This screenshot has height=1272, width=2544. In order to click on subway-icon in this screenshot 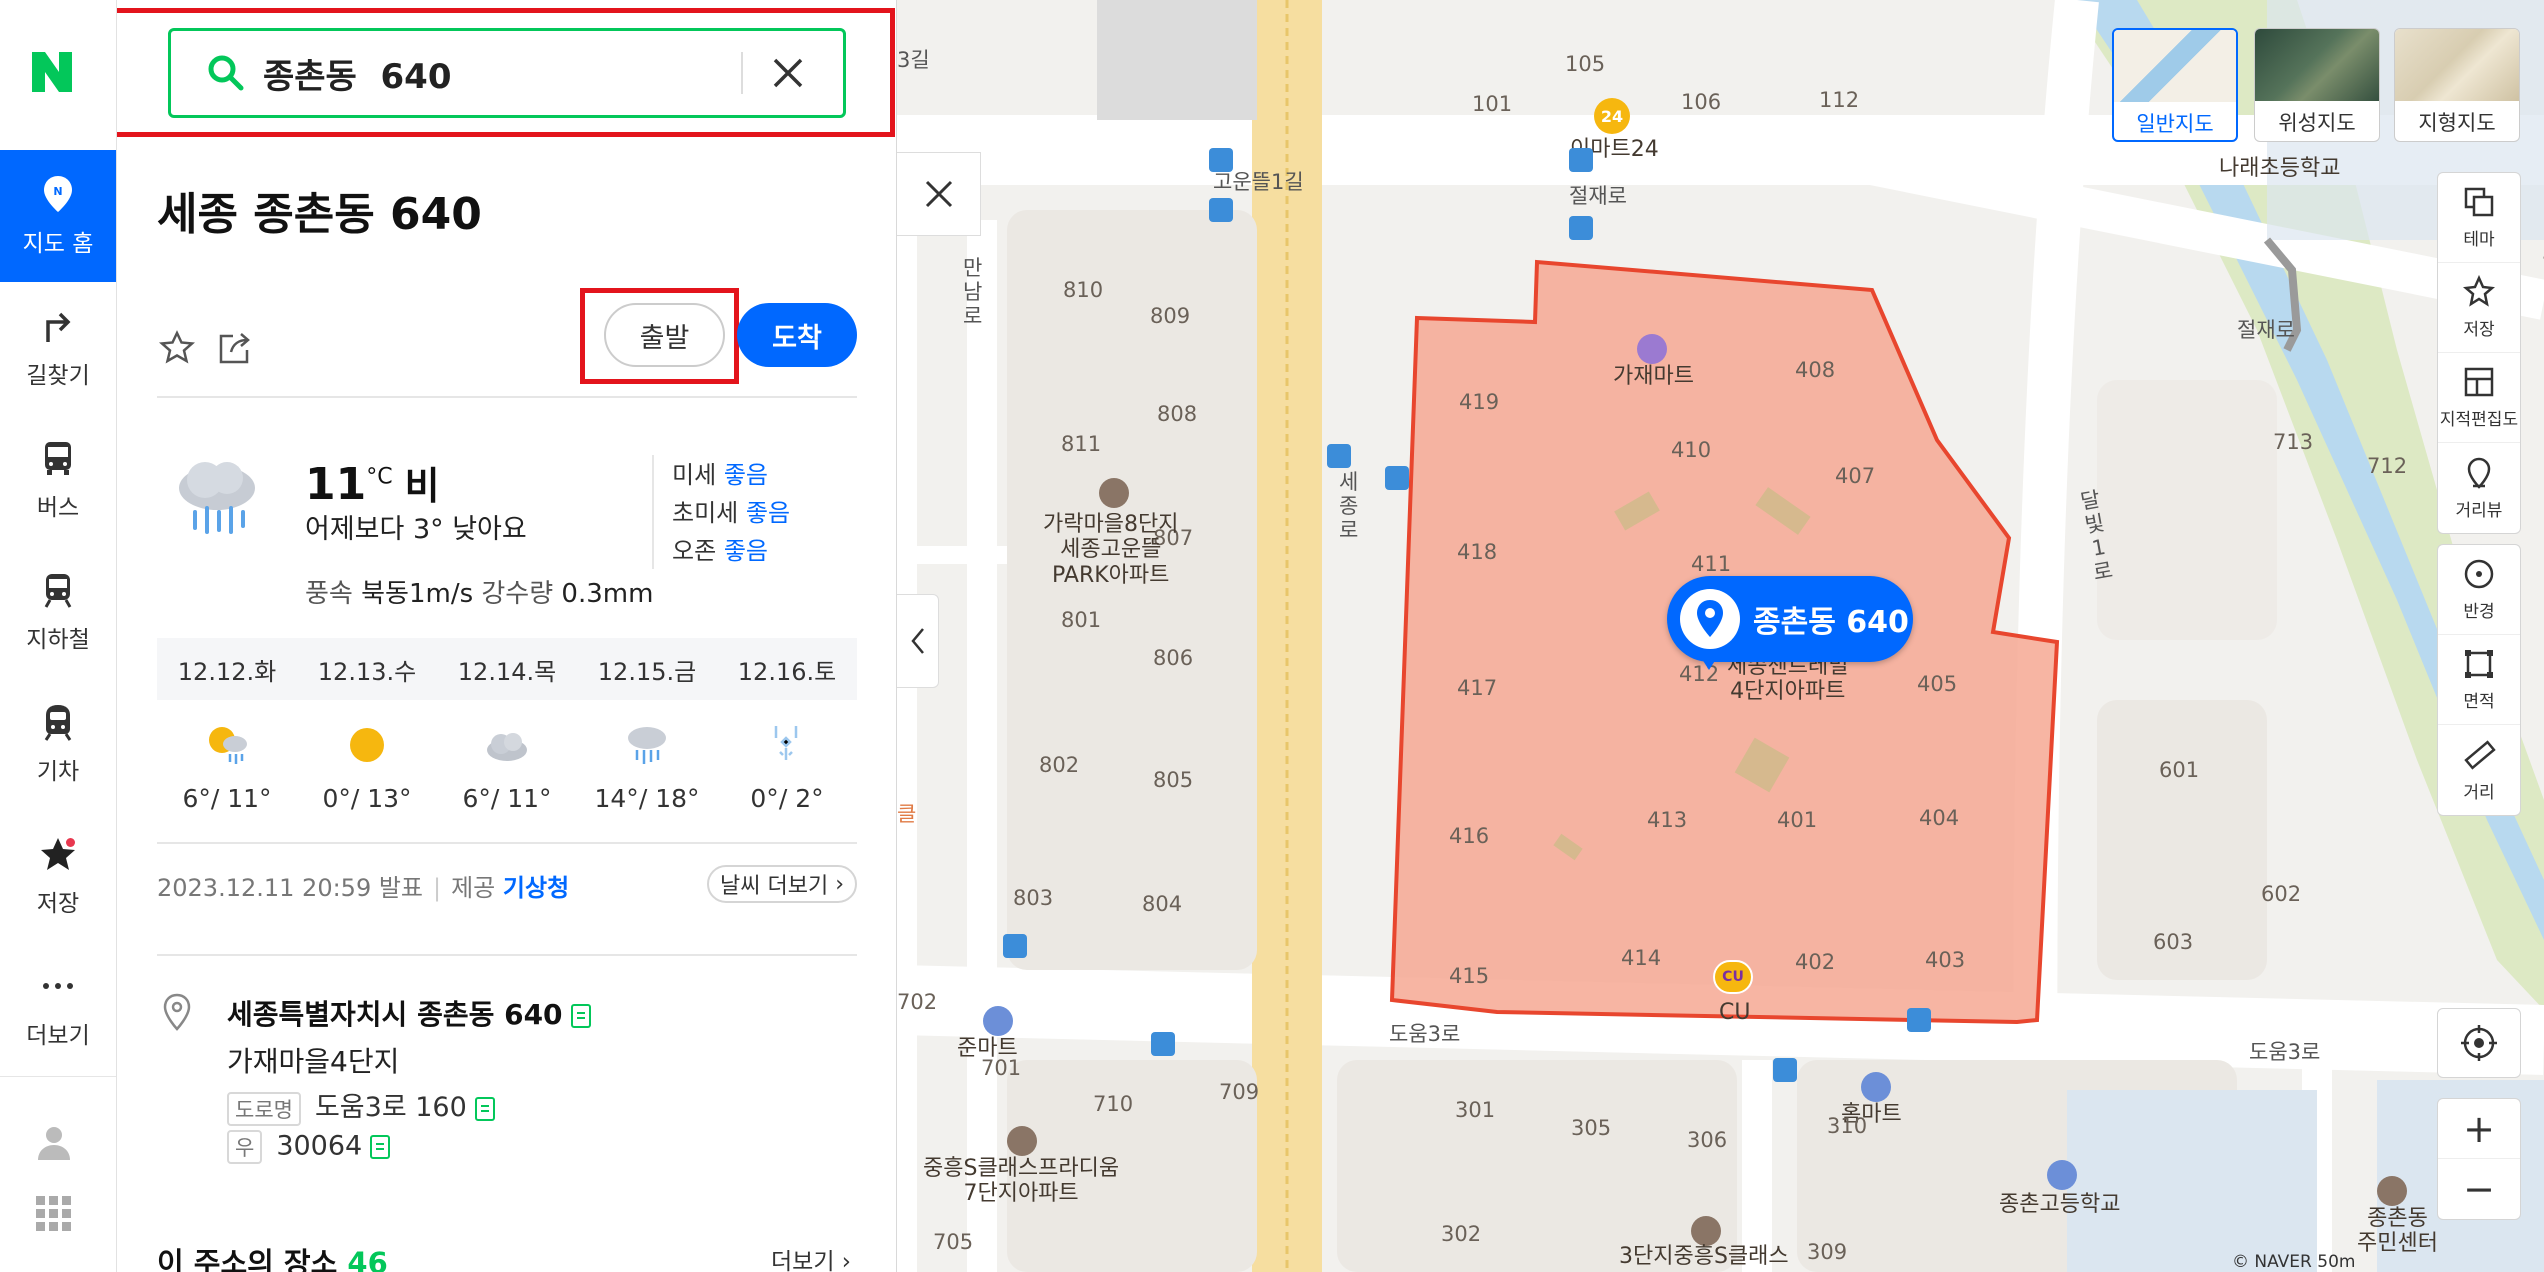, I will do `click(58, 591)`.